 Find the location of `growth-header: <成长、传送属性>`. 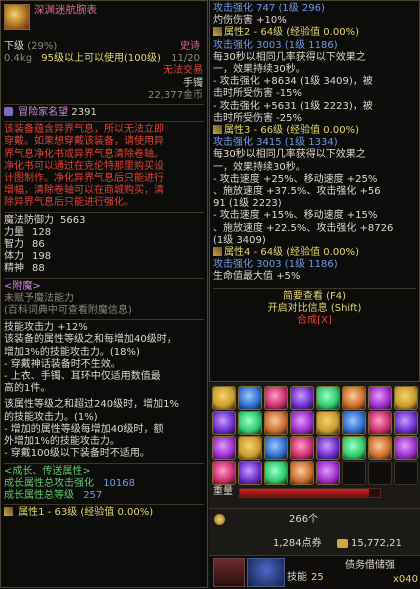

growth-header: <成长、传送属性> is located at coordinates (47, 471).